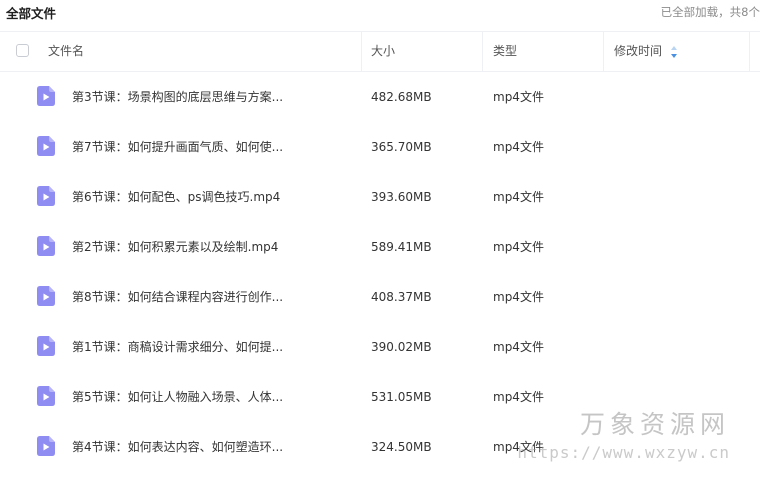 The height and width of the screenshot is (481, 760). What do you see at coordinates (401, 147) in the screenshot?
I see `file-size: 365.70MB` at bounding box center [401, 147].